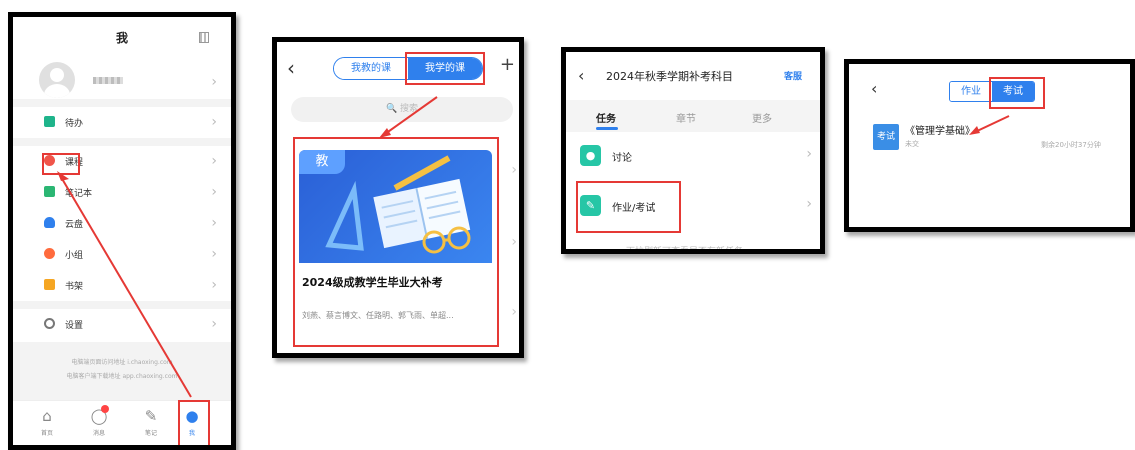  Describe the element at coordinates (606, 117) in the screenshot. I see `tab-tasks: 任务` at that location.